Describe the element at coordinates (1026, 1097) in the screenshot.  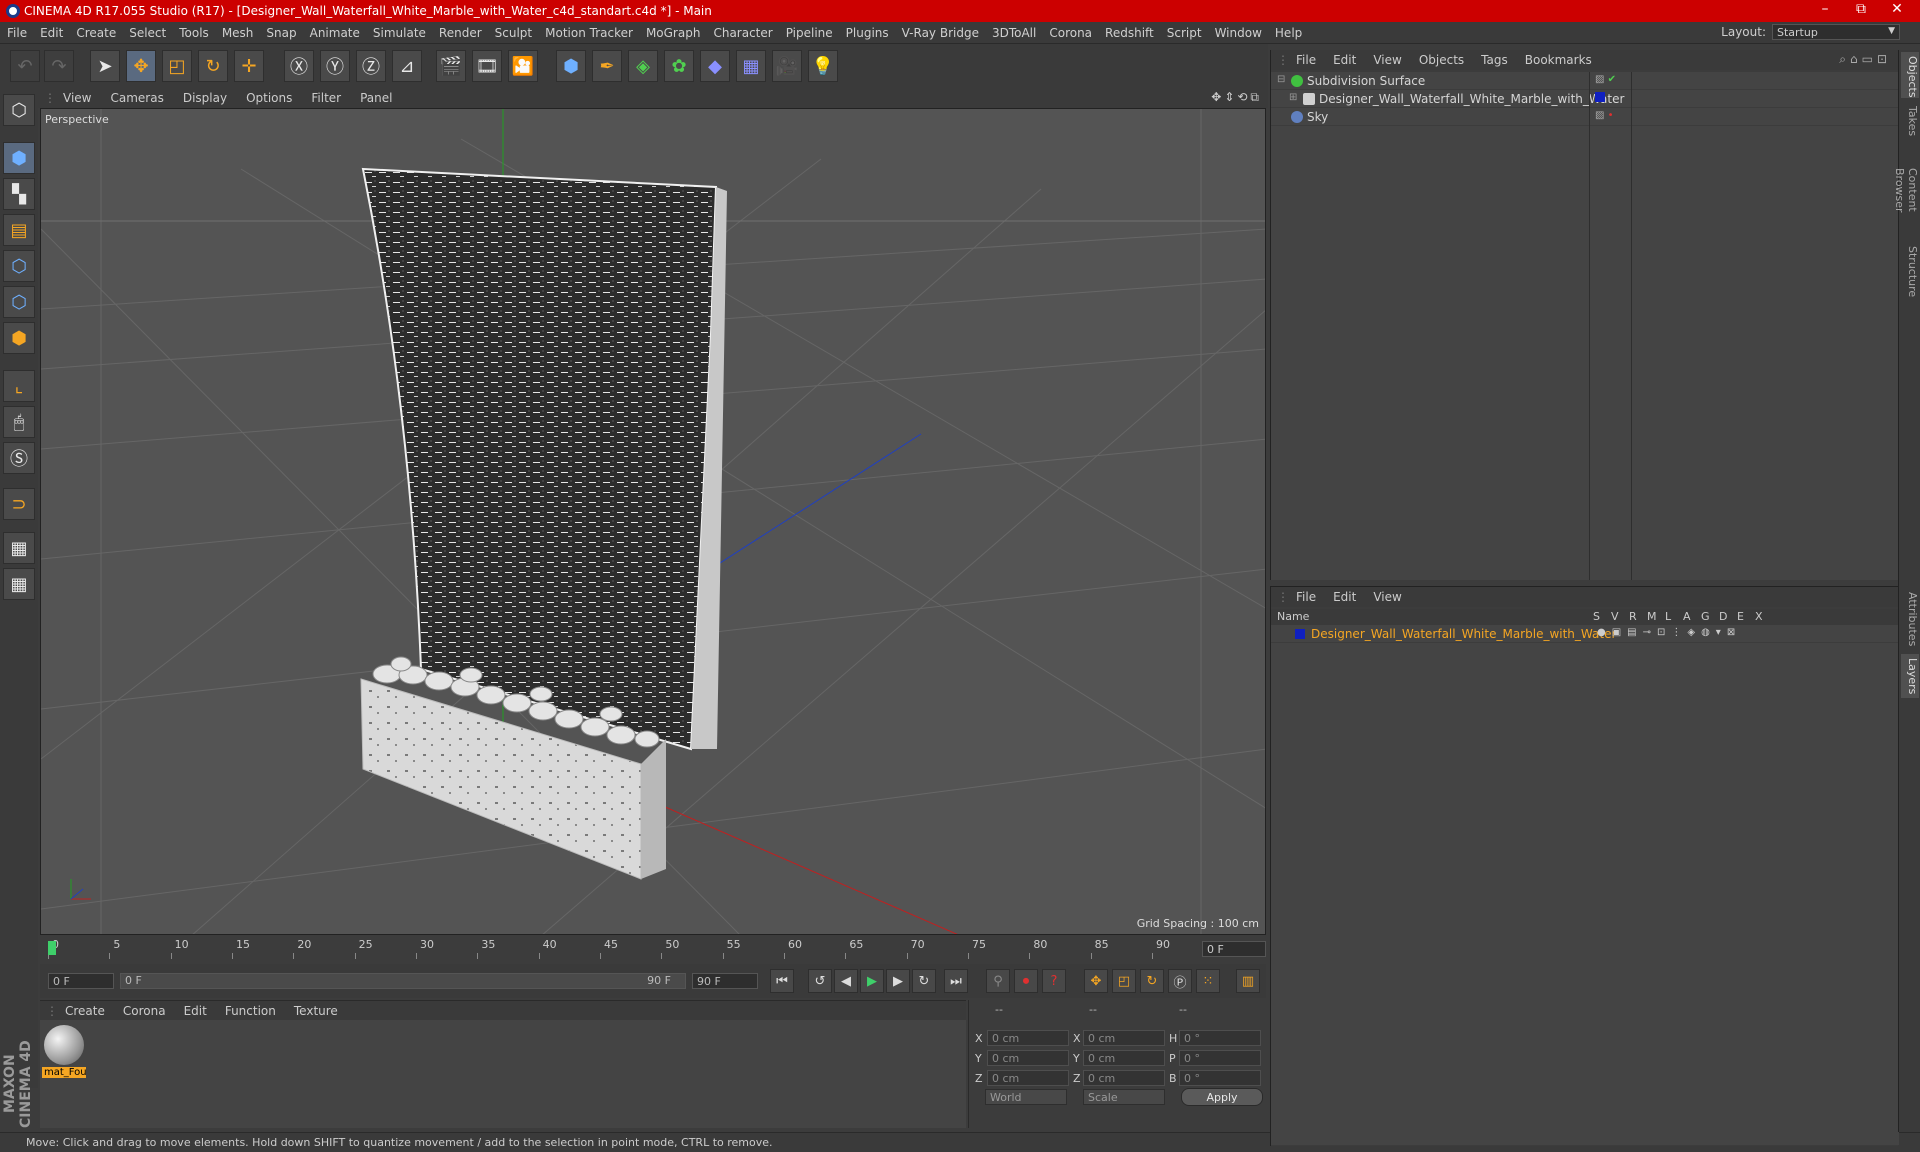
I see `coord-system-dropdown: World` at that location.